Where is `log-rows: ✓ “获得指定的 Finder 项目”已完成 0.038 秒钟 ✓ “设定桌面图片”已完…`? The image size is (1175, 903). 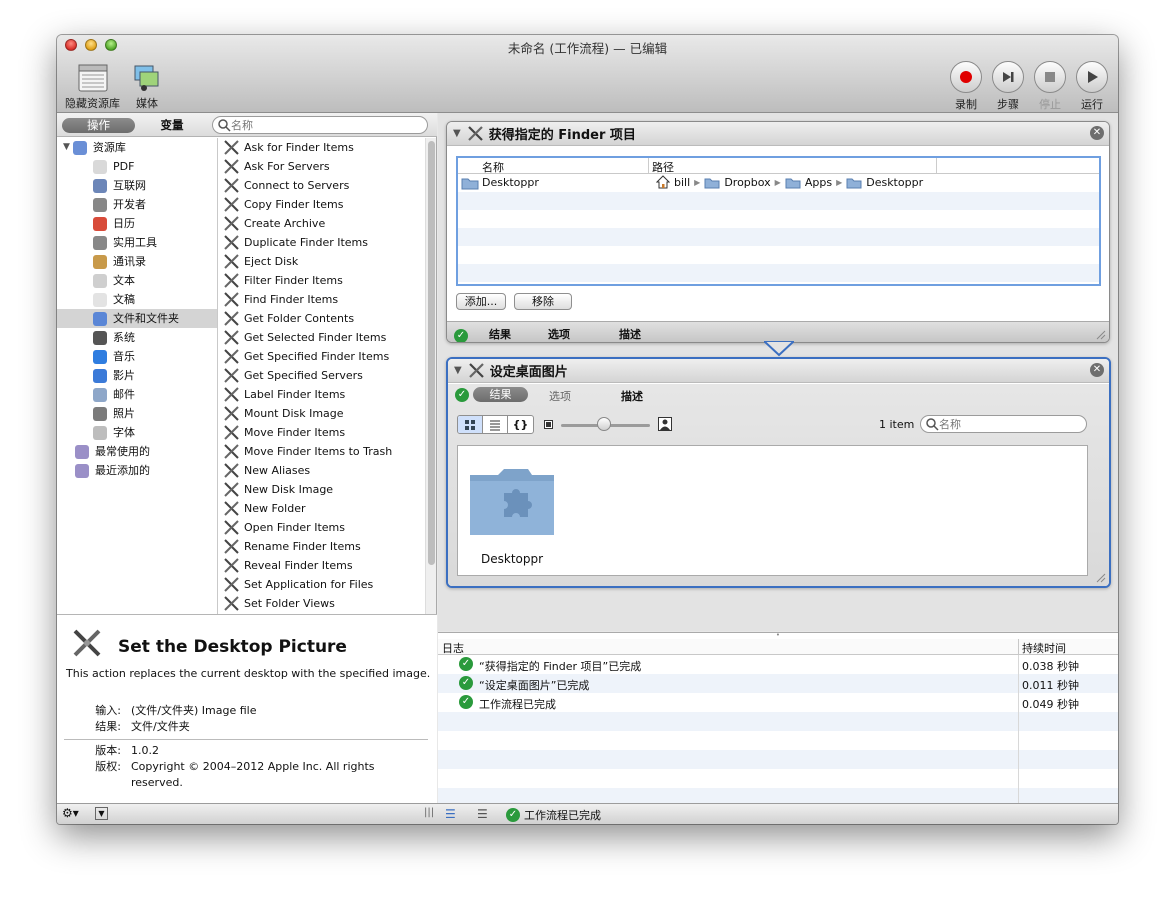 log-rows: ✓ “获得指定的 Finder 项目”已完成 0.038 秒钟 ✓ “设定桌面图片”已完… is located at coordinates (778, 731).